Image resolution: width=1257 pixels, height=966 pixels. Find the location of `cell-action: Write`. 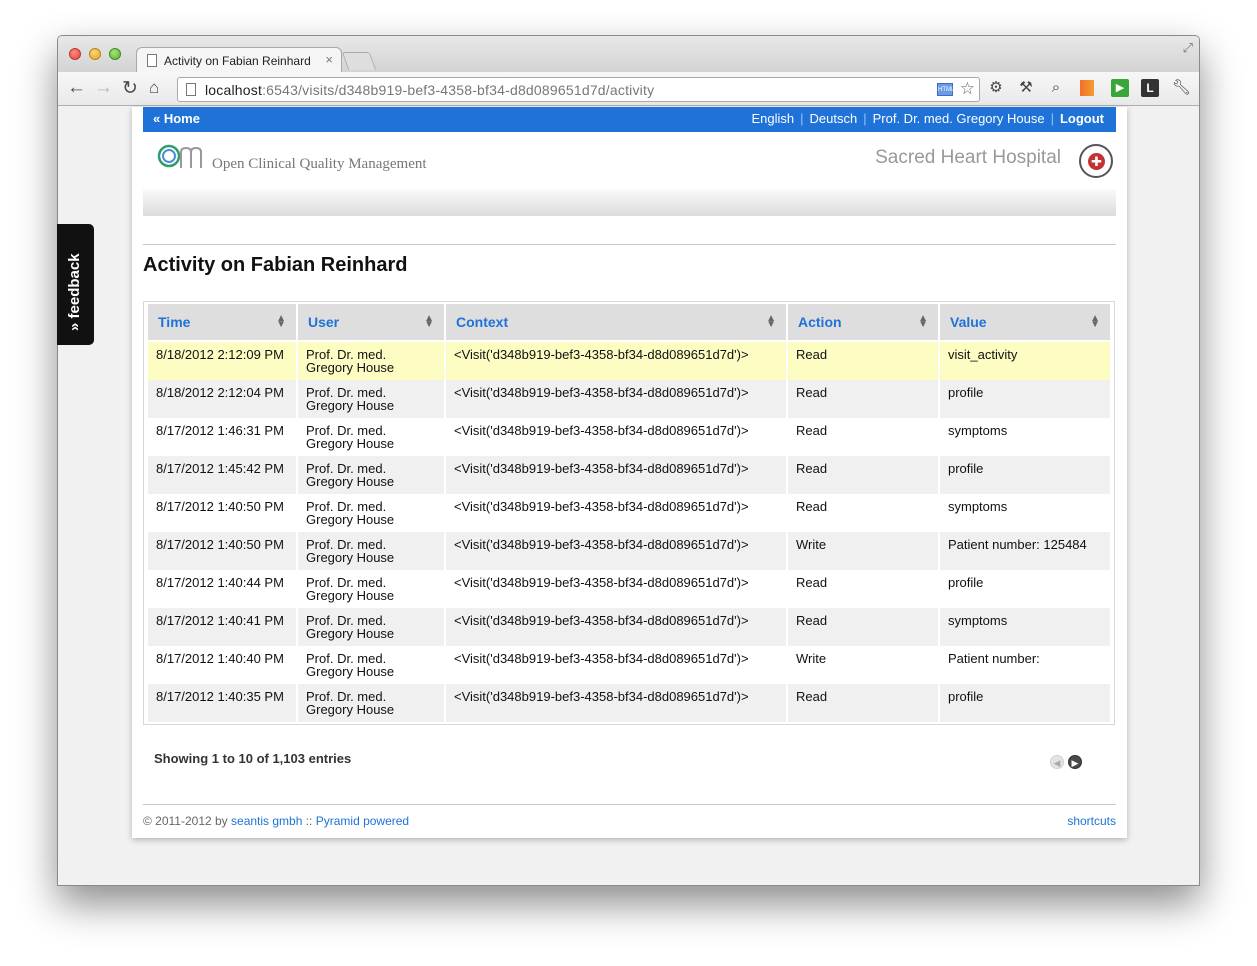

cell-action: Write is located at coordinates (863, 665).